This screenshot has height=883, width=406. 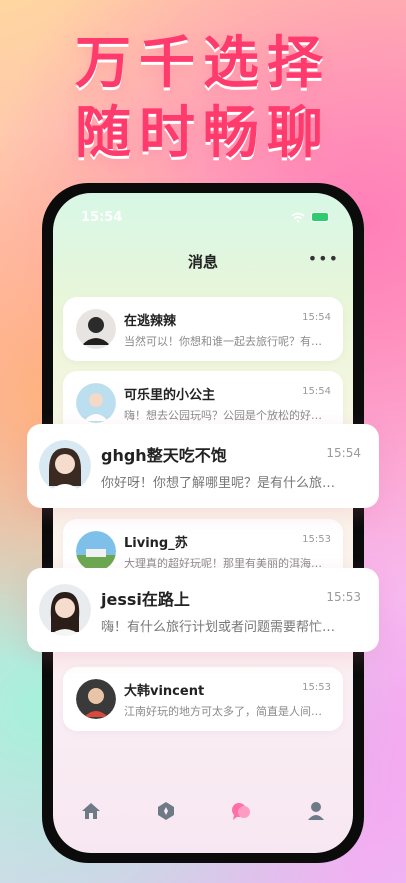 I want to click on status-time: 15:54, so click(x=102, y=217).